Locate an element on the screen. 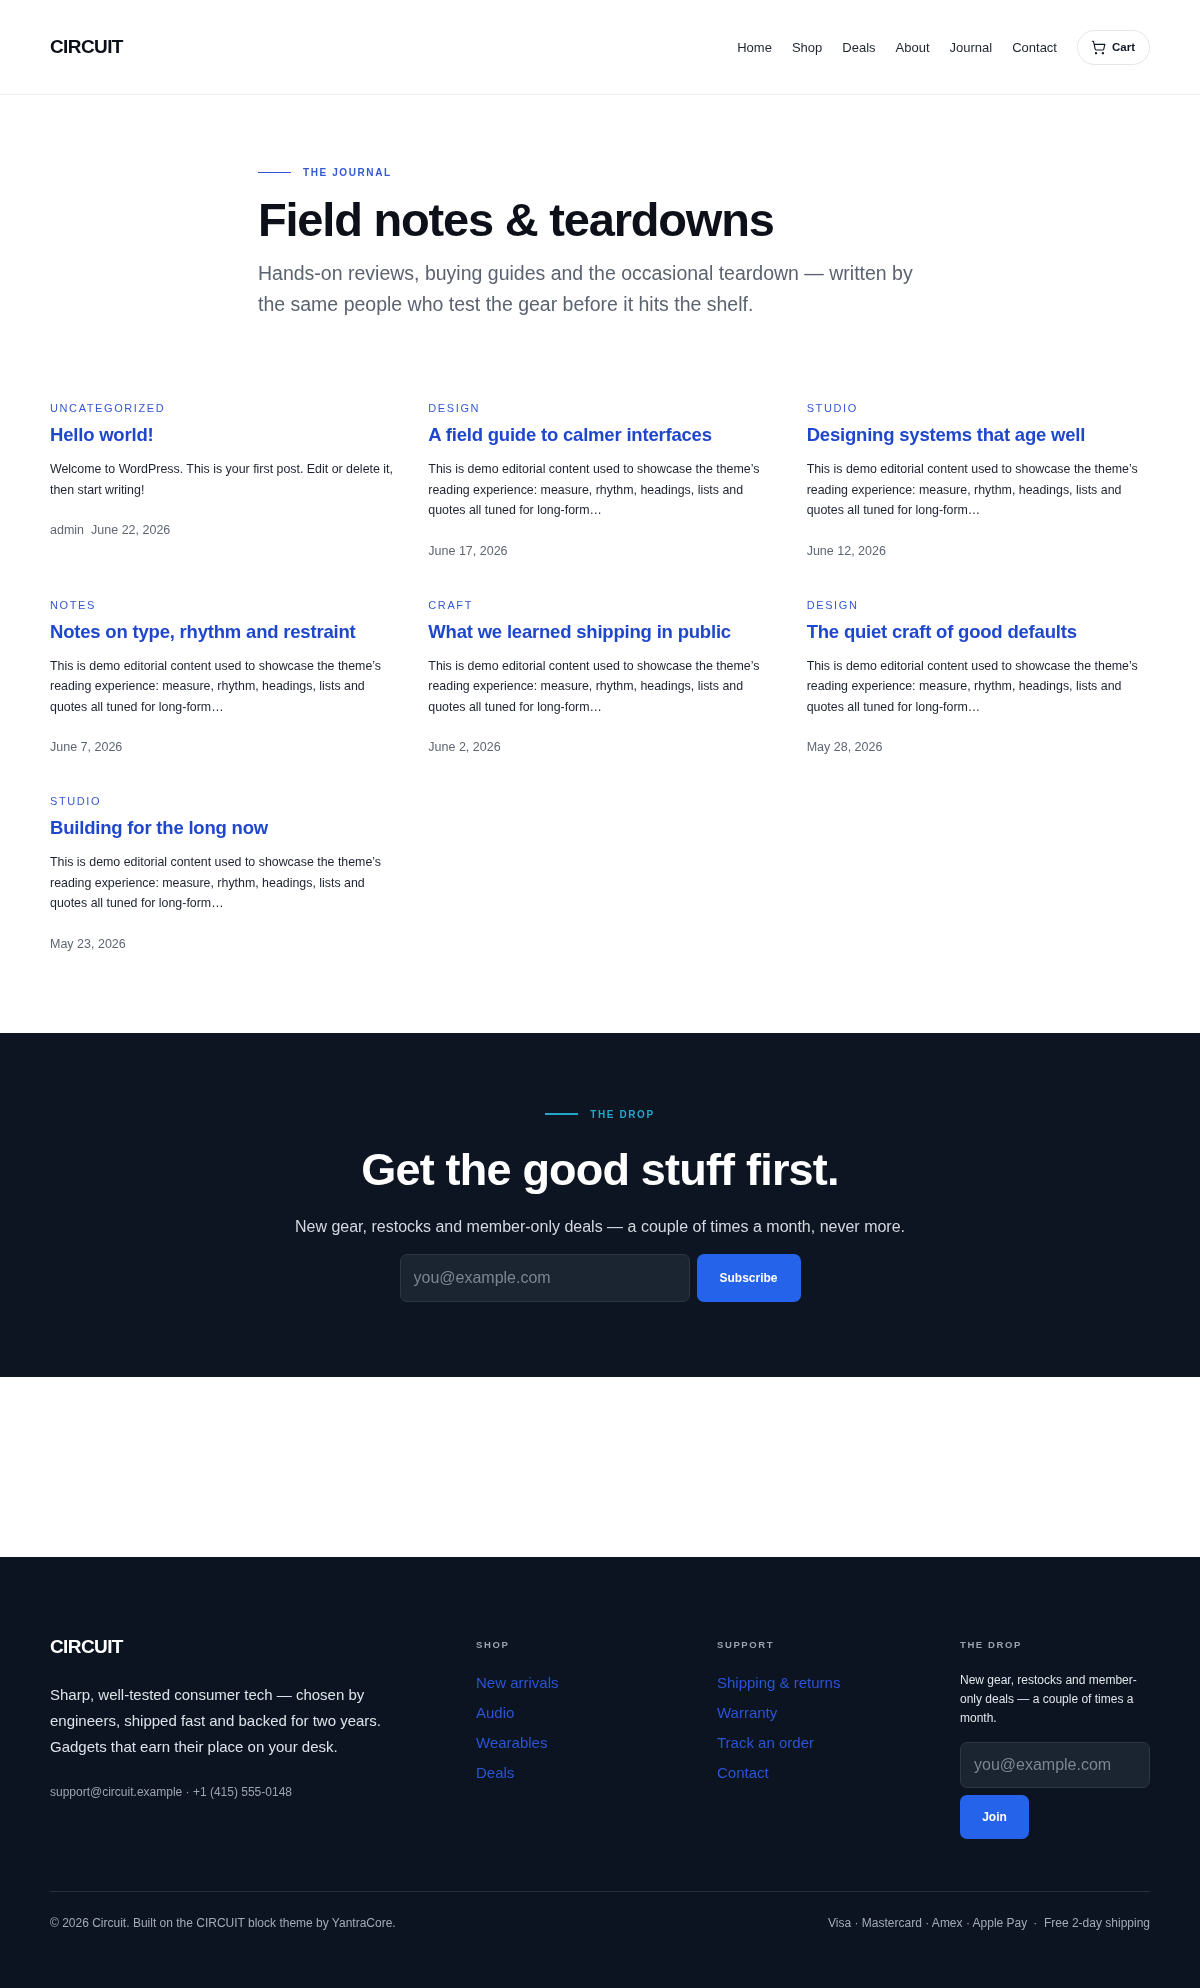  footer-logo: CIRCUIT is located at coordinates (86, 1646).